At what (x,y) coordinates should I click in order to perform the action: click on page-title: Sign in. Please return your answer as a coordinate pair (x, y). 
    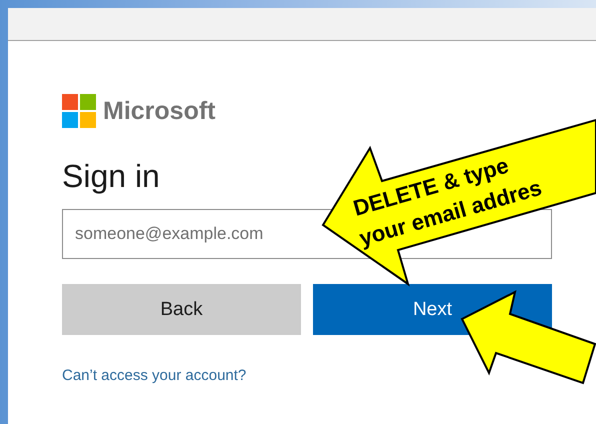
    Looking at the image, I should click on (111, 176).